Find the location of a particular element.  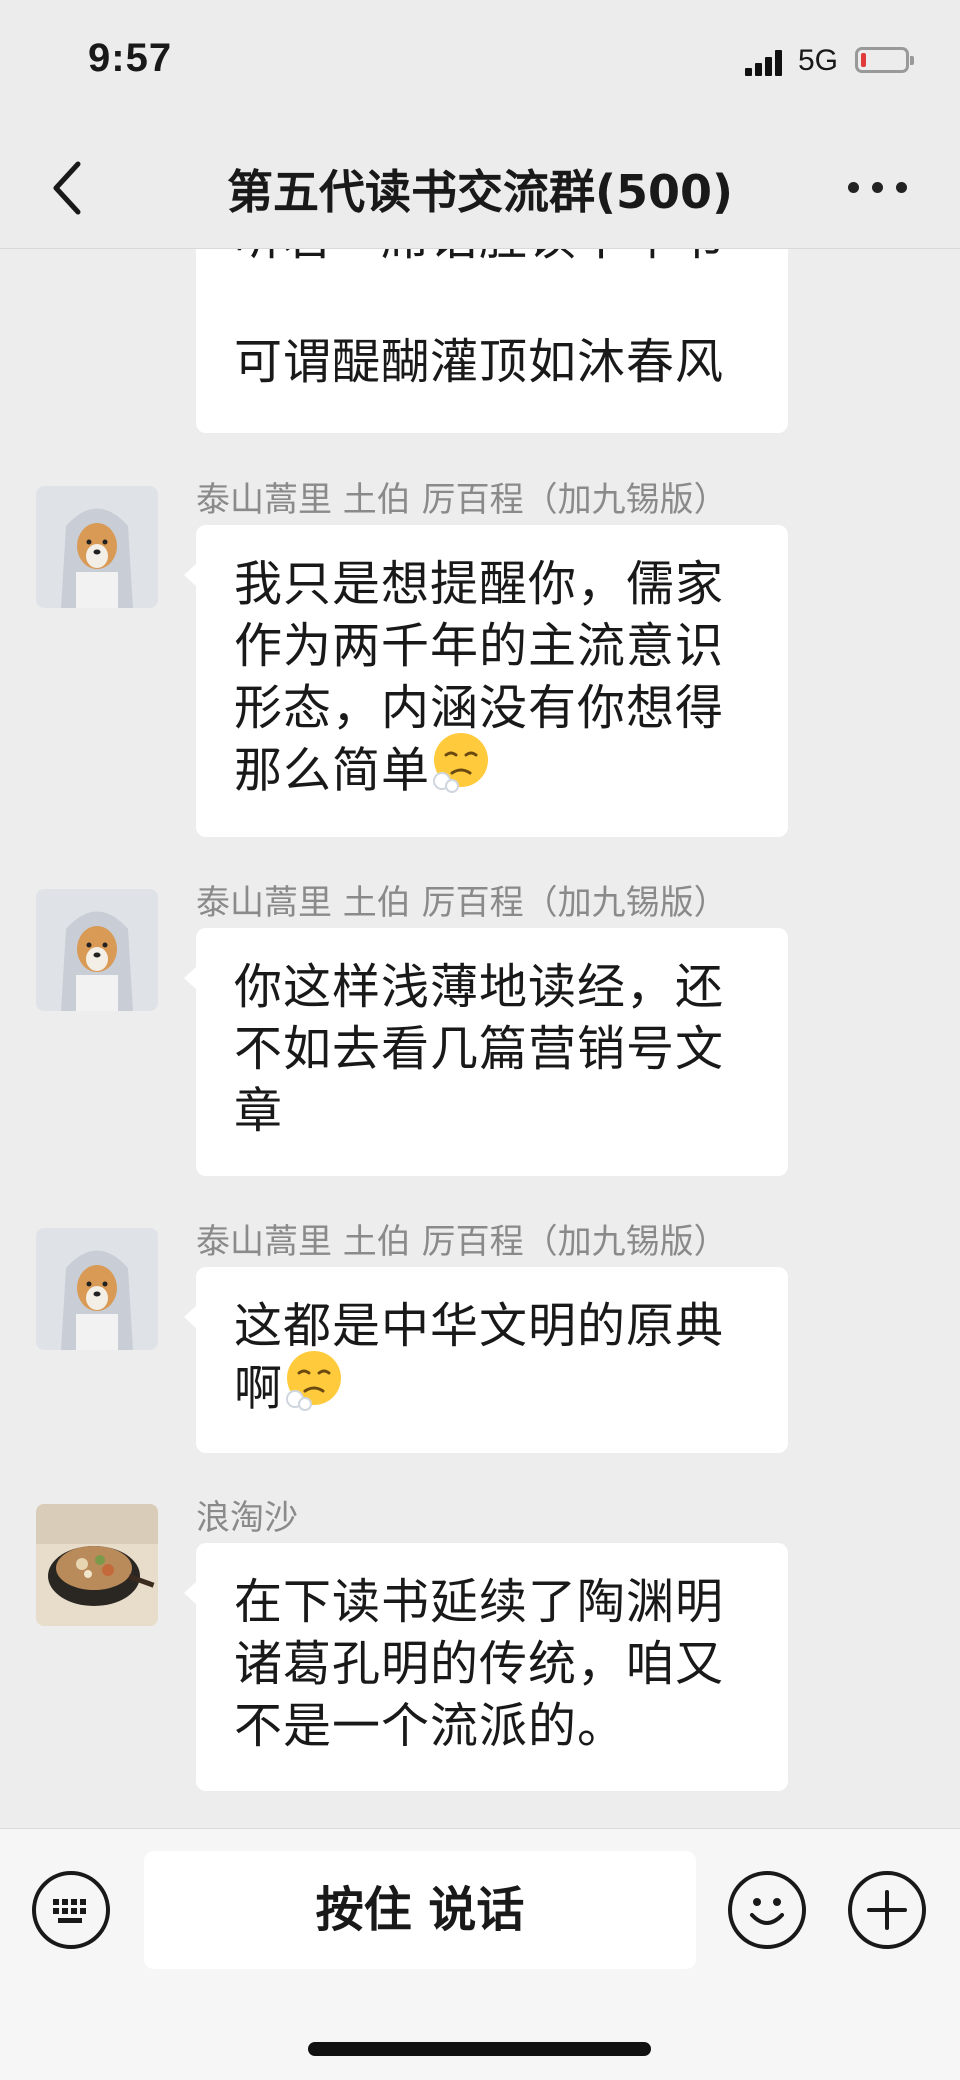

message-bubble: 这都是中华文明的原典 啊 is located at coordinates (486, 1360).